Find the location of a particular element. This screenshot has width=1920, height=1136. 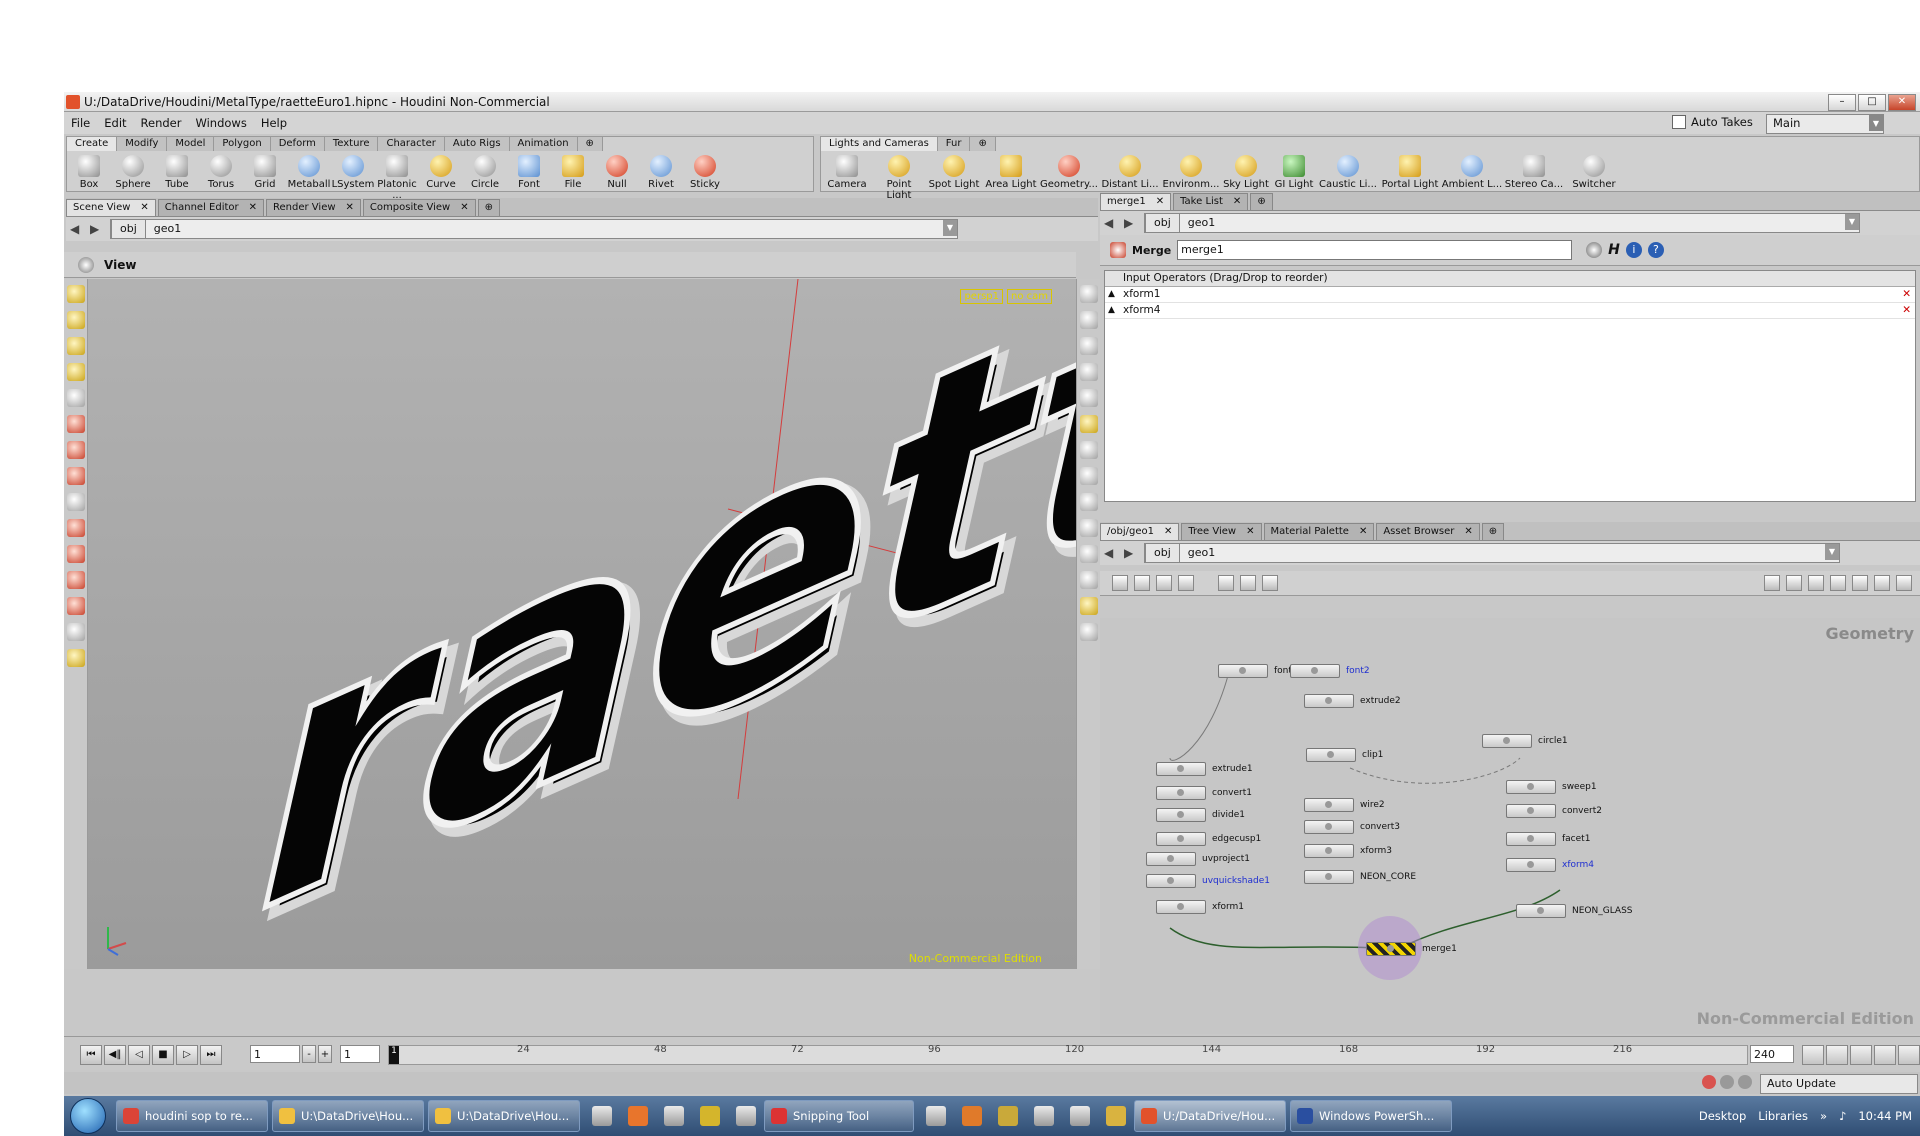

tool-sphere: Sphere is located at coordinates (133, 177).